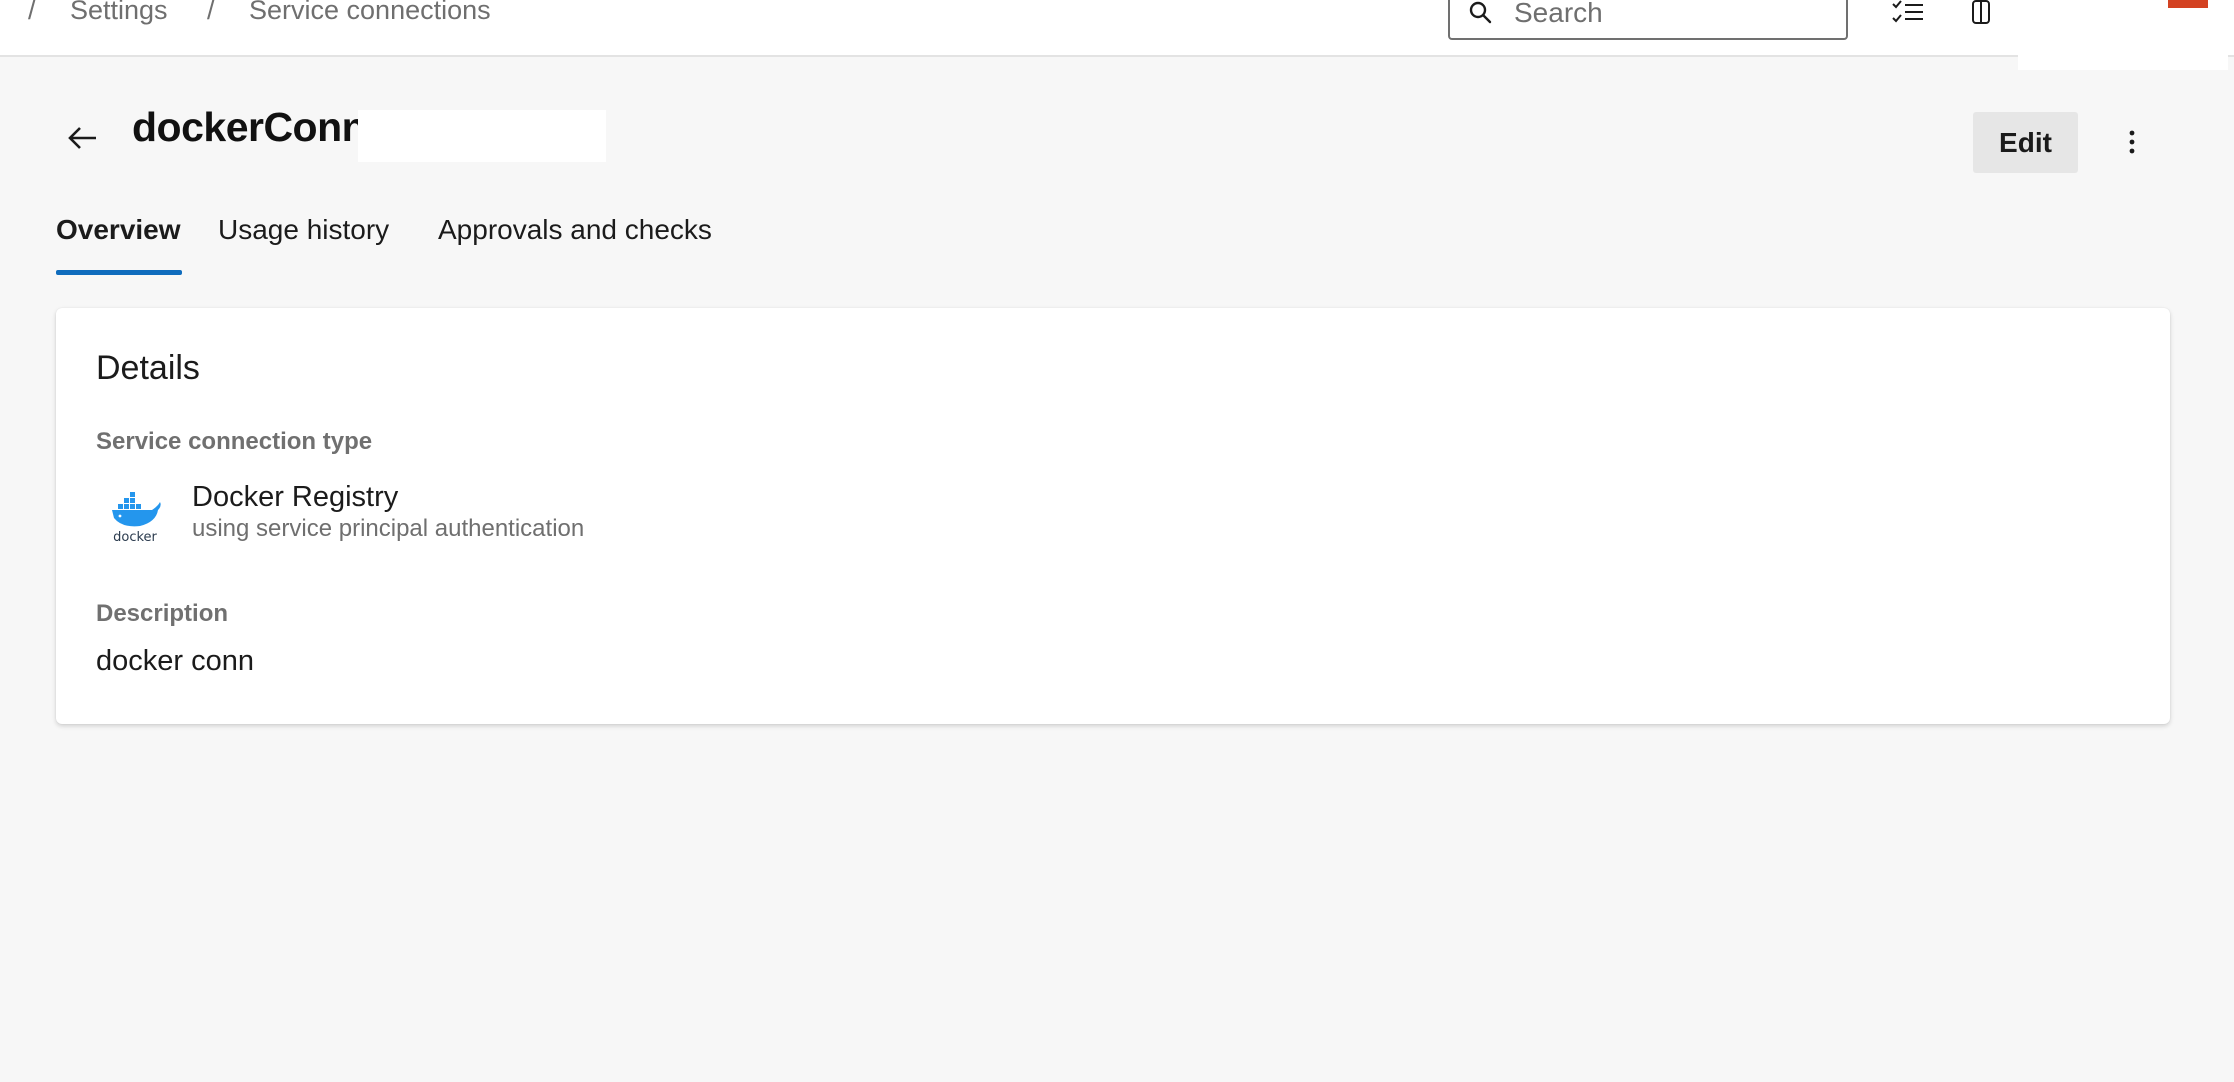 Image resolution: width=2234 pixels, height=1082 pixels. What do you see at coordinates (1480, 12) in the screenshot?
I see `search-icon` at bounding box center [1480, 12].